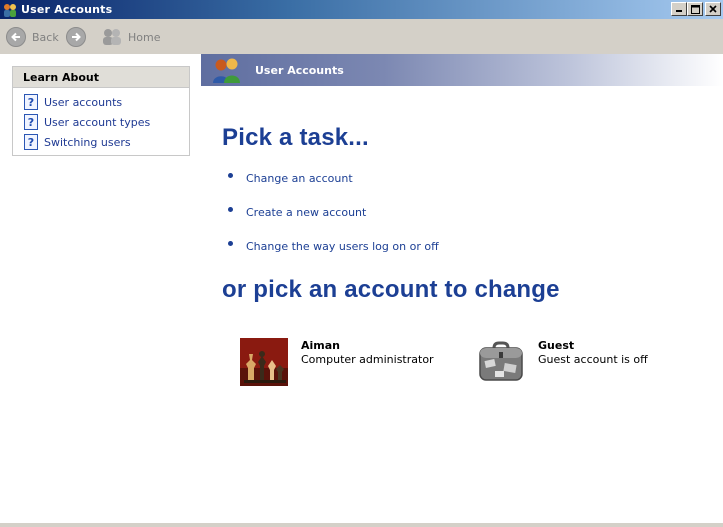 This screenshot has width=723, height=527. I want to click on pick-account-heading: or pick an account to change, so click(391, 289).